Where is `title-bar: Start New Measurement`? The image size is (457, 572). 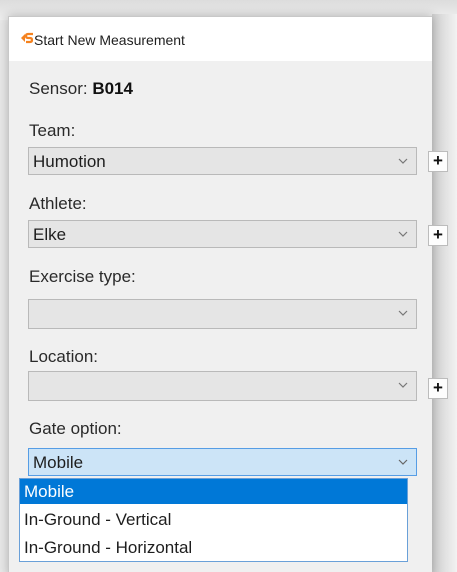 title-bar: Start New Measurement is located at coordinates (220, 39).